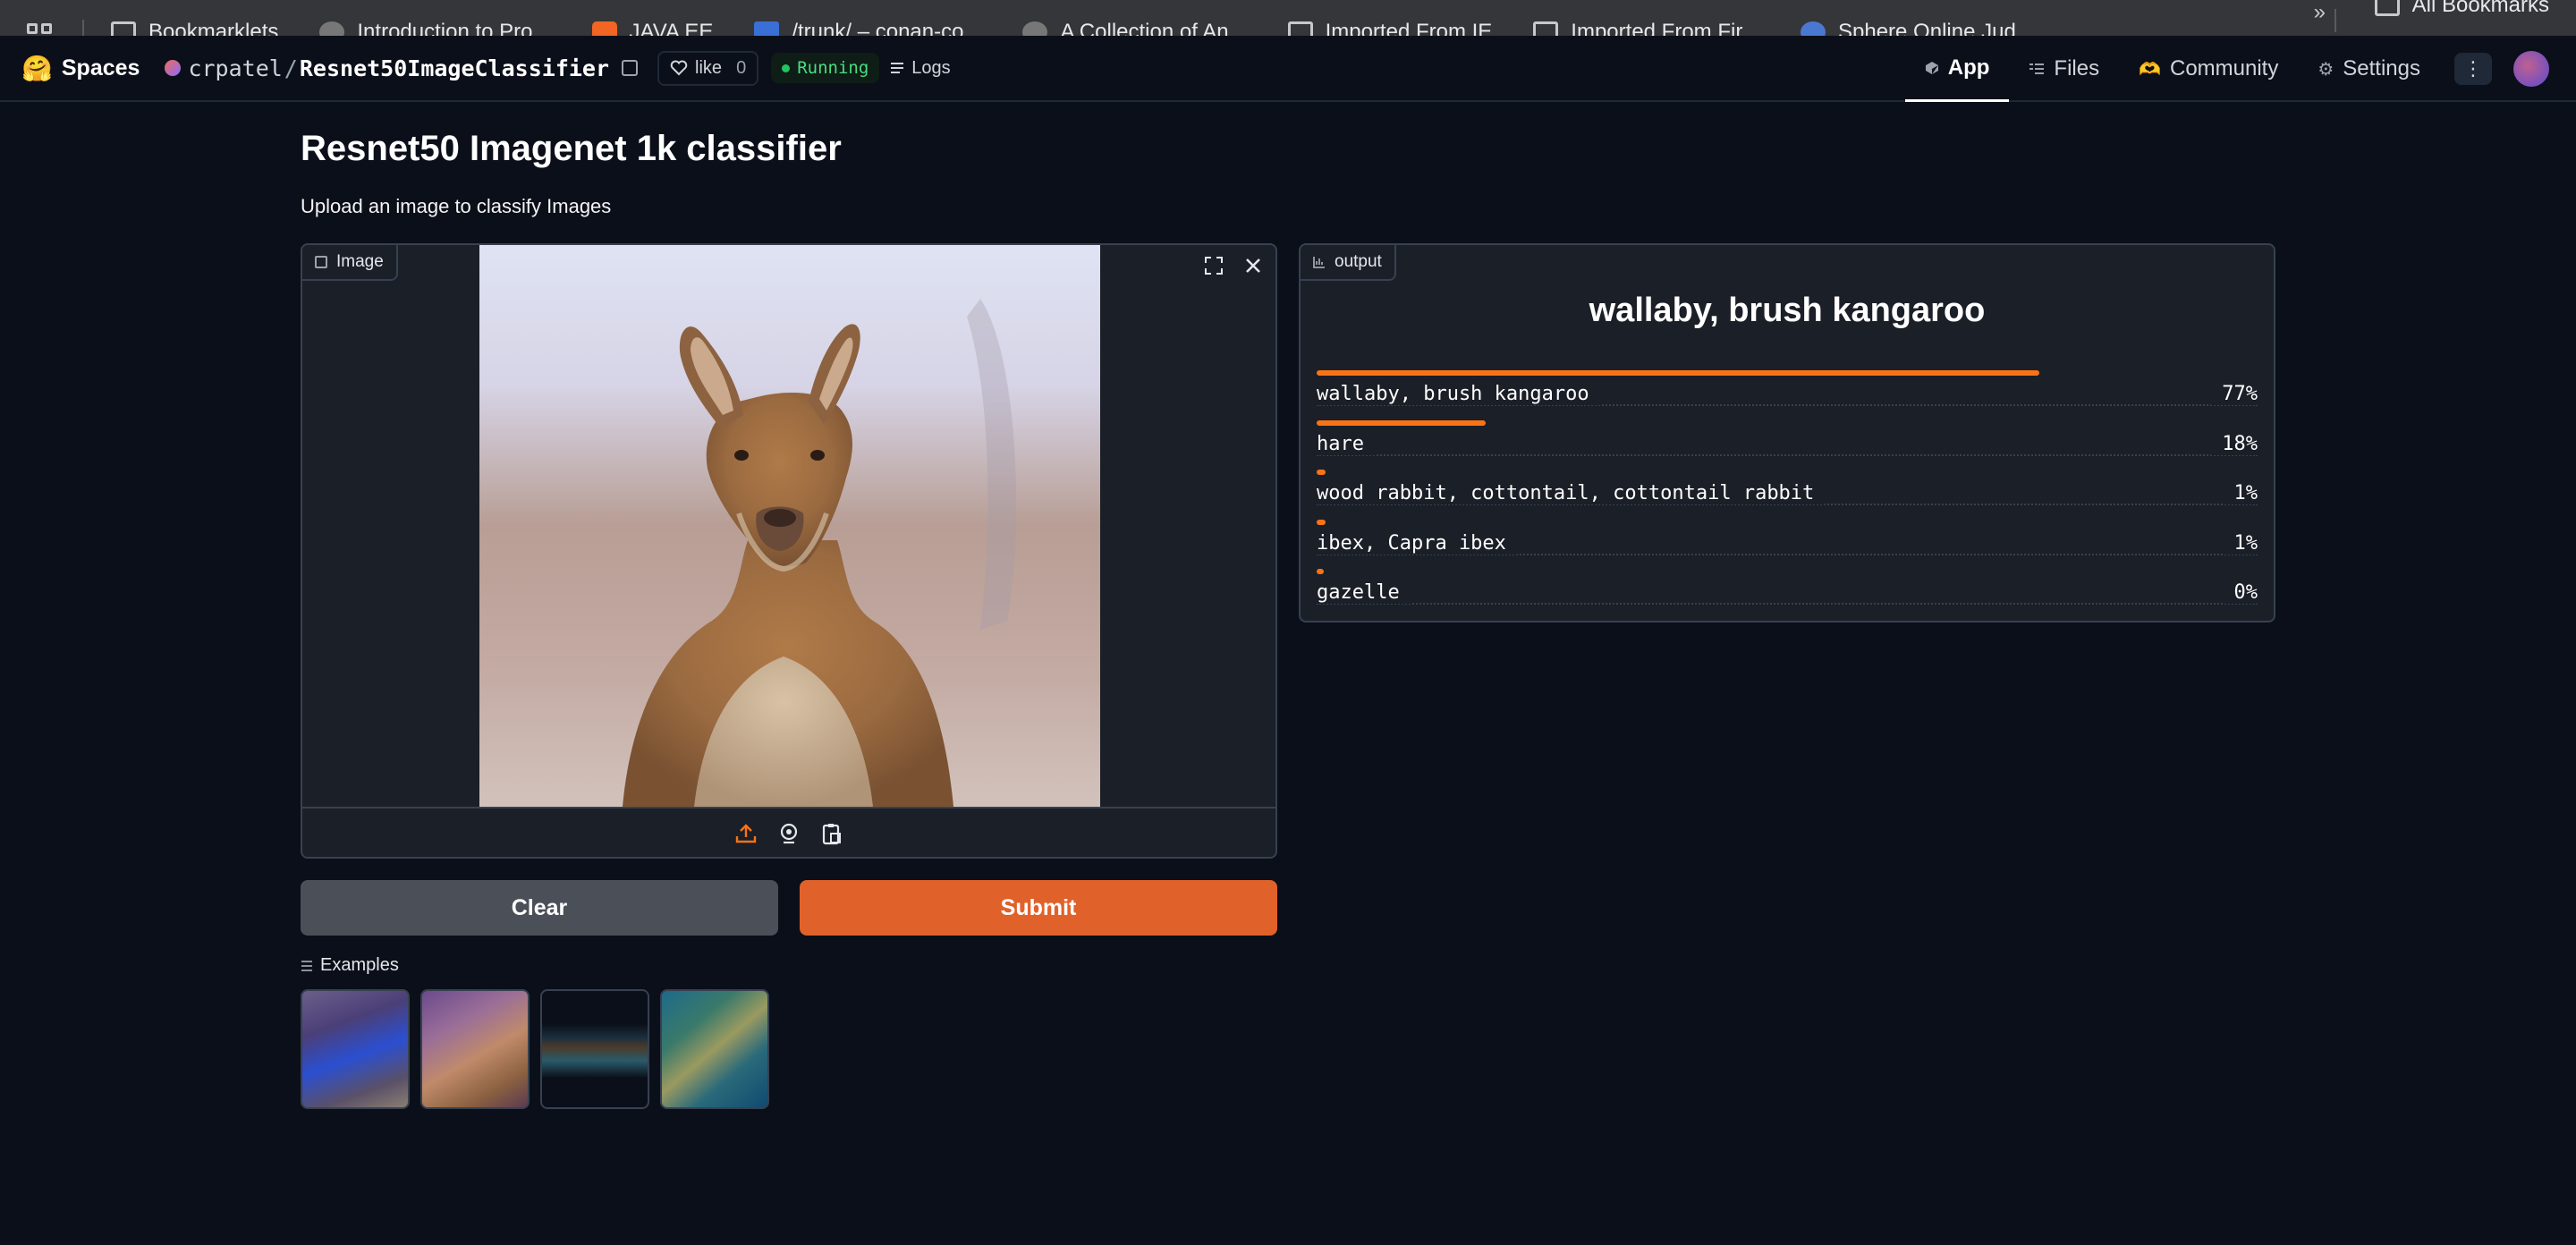 The image size is (2576, 1245). What do you see at coordinates (535, 1049) in the screenshot?
I see `examples-gallery` at bounding box center [535, 1049].